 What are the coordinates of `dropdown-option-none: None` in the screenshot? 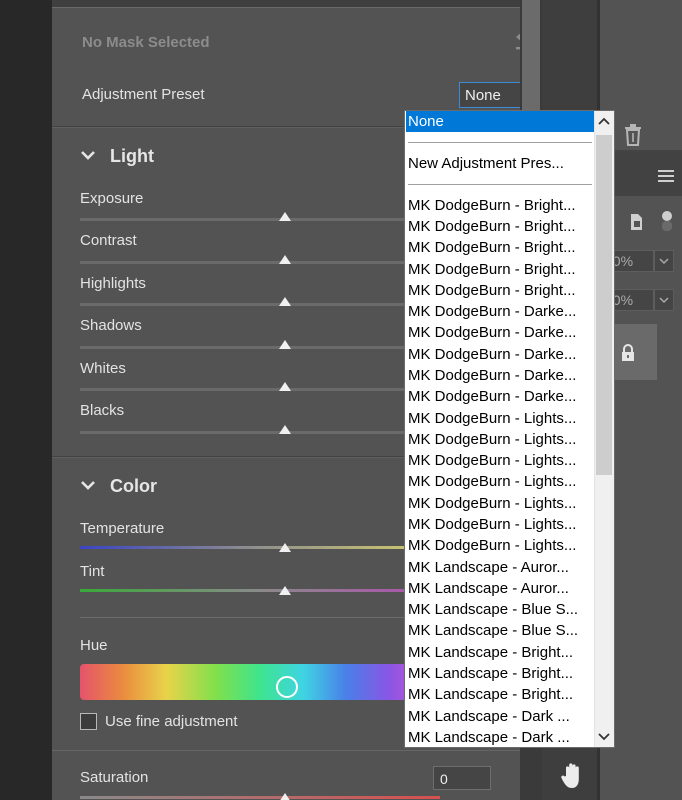 It's located at (500, 121).